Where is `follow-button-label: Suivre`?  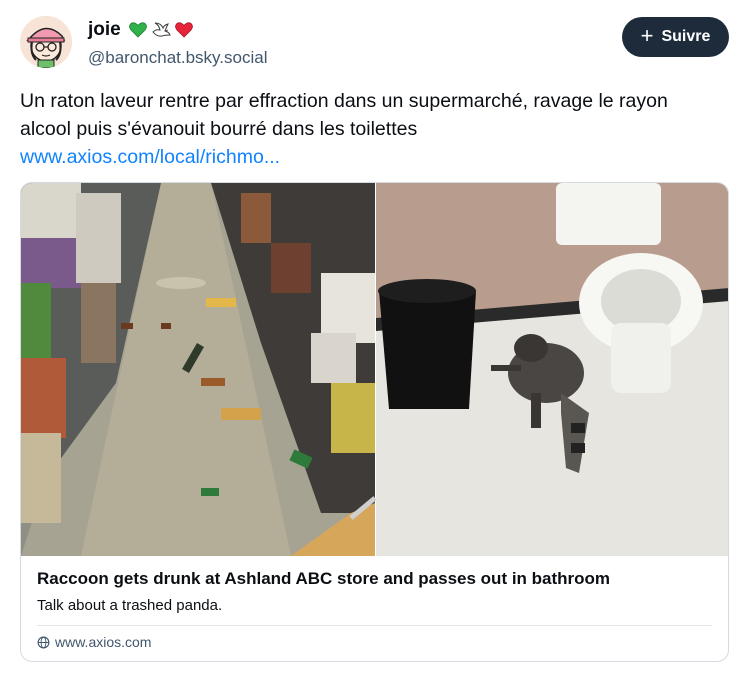 follow-button-label: Suivre is located at coordinates (686, 36).